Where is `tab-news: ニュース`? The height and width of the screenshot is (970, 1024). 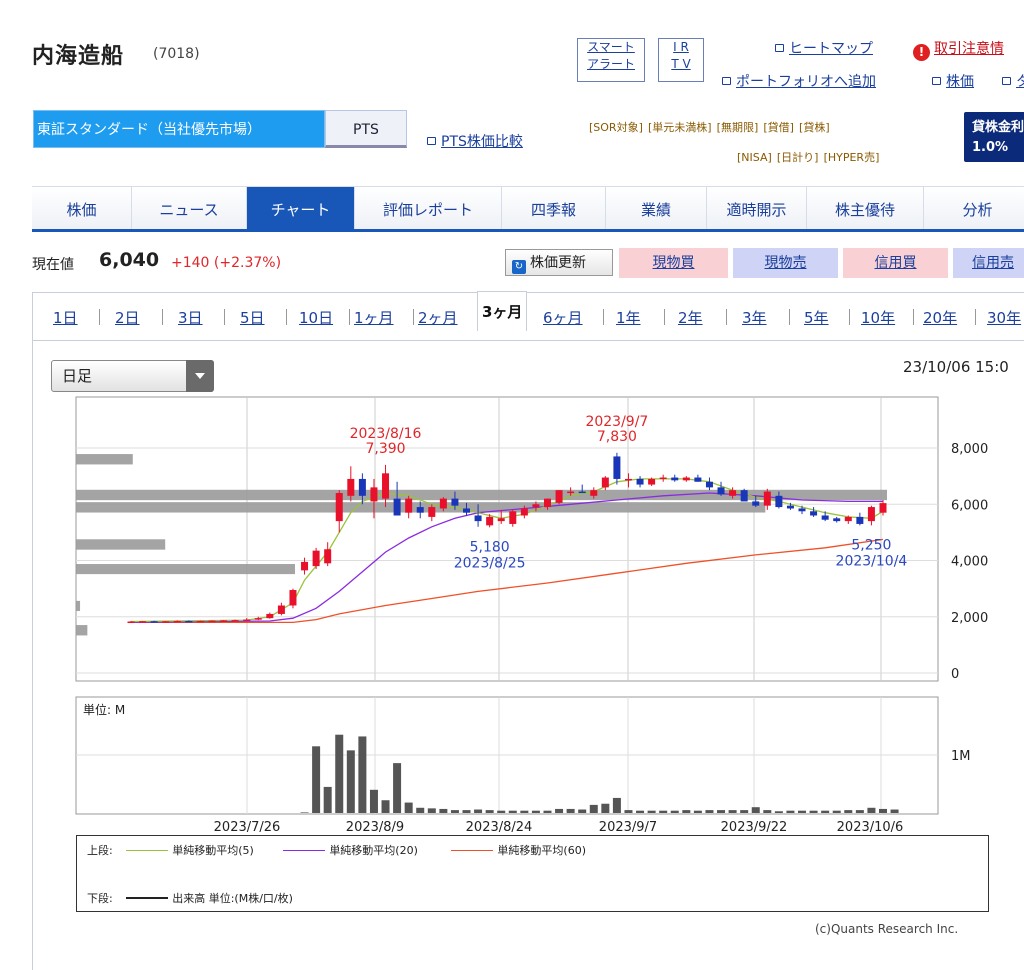
tab-news: ニュース is located at coordinates (189, 208).